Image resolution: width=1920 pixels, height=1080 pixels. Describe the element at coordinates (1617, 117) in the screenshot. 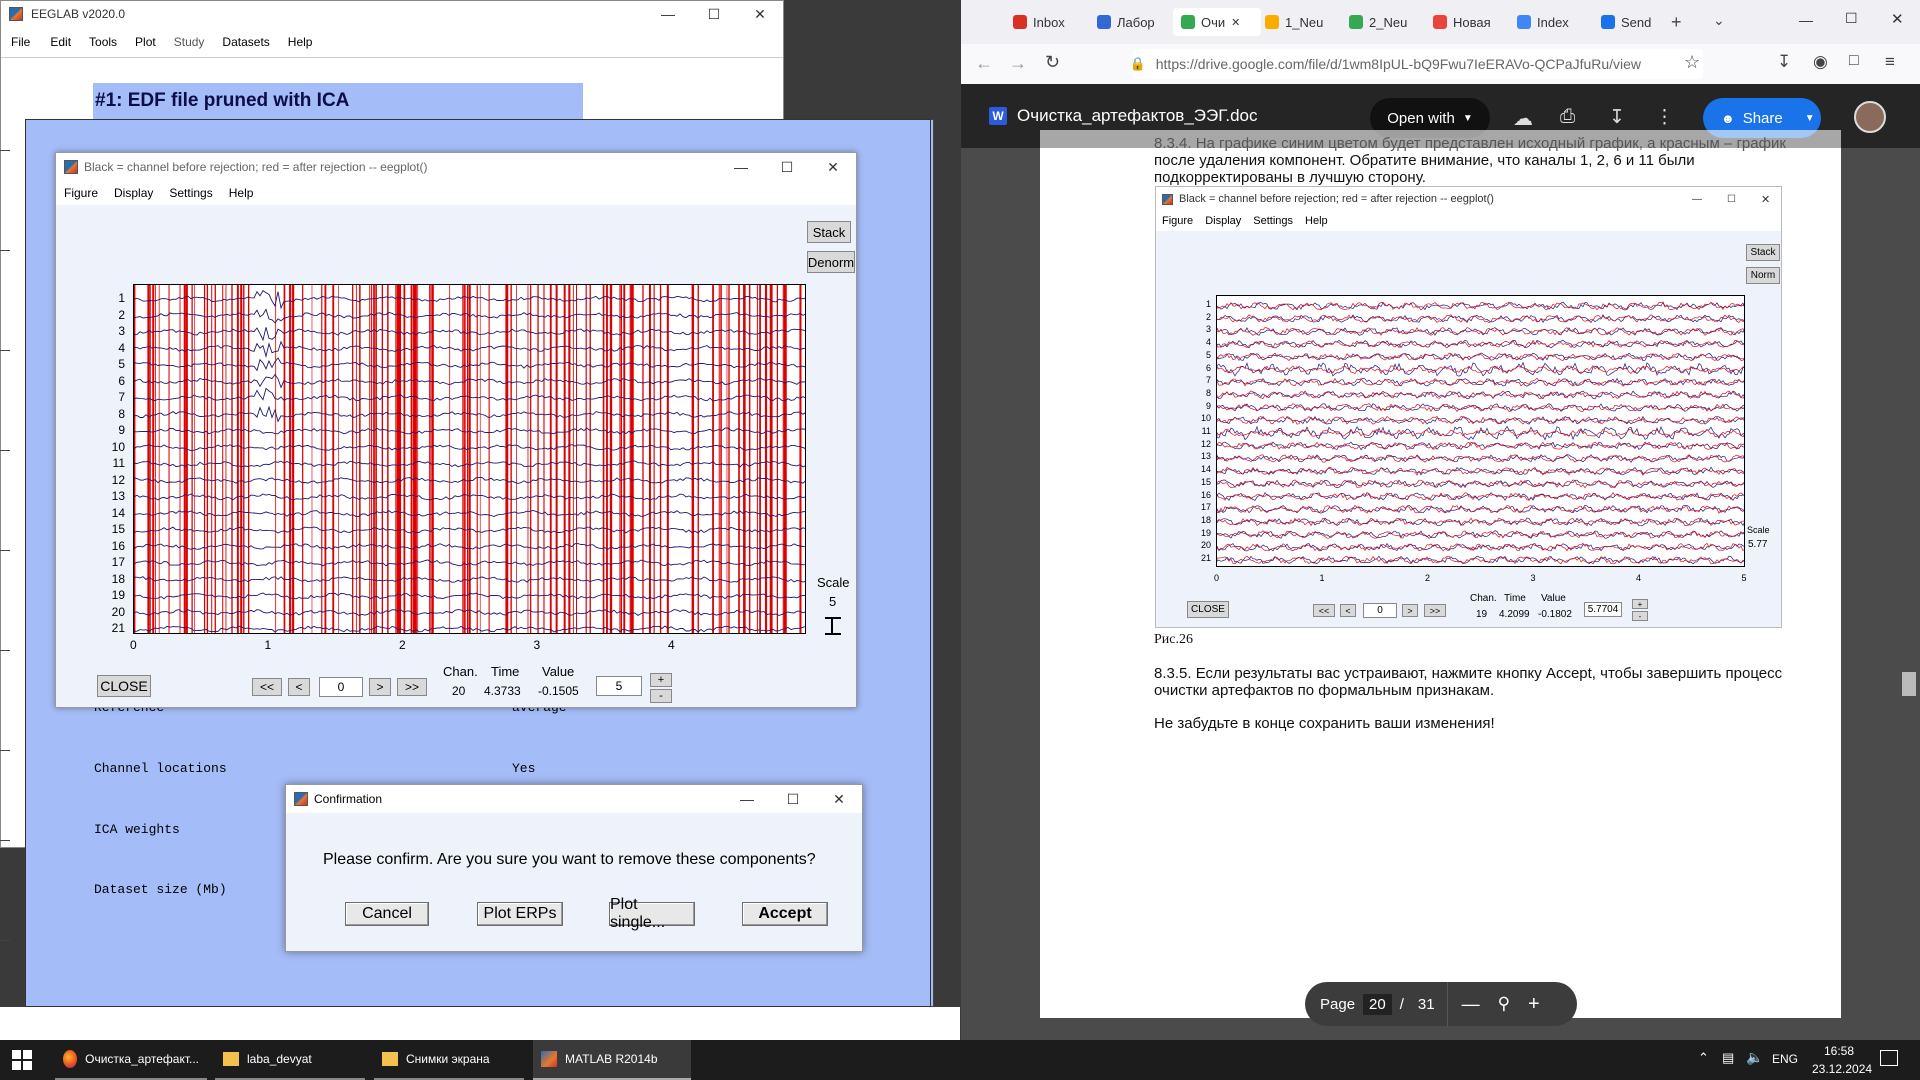

I see `download-file-icon: ↧` at that location.